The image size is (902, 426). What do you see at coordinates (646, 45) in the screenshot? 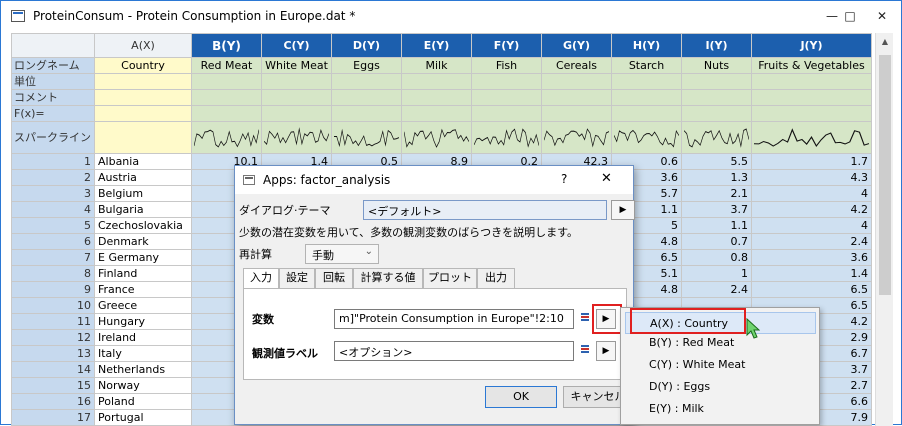
I see `column-header: H(Y)` at bounding box center [646, 45].